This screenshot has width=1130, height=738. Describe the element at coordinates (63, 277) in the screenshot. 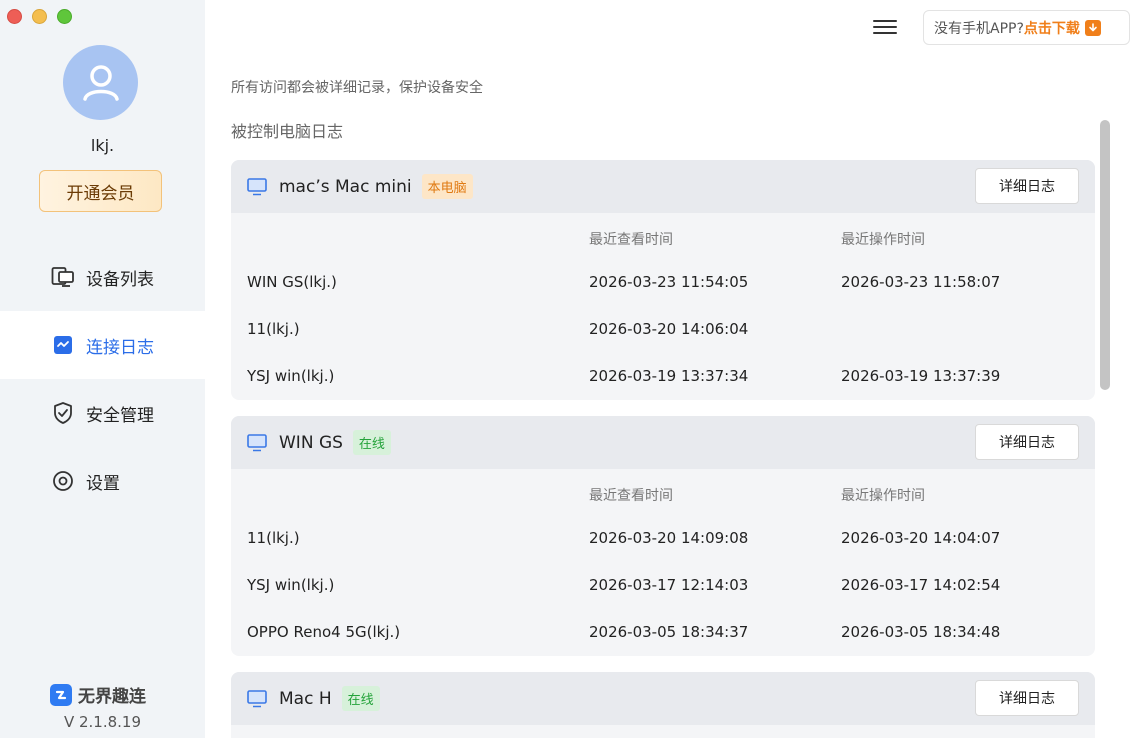

I see `device-list-icon` at that location.